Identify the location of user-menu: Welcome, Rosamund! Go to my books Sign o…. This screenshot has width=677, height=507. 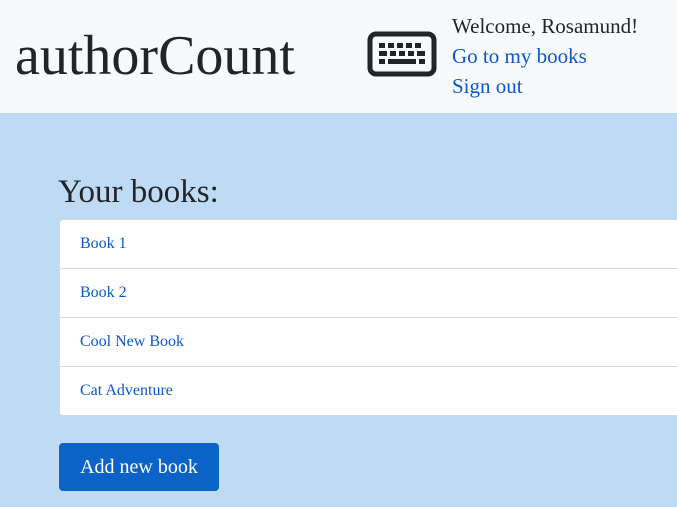
(545, 56).